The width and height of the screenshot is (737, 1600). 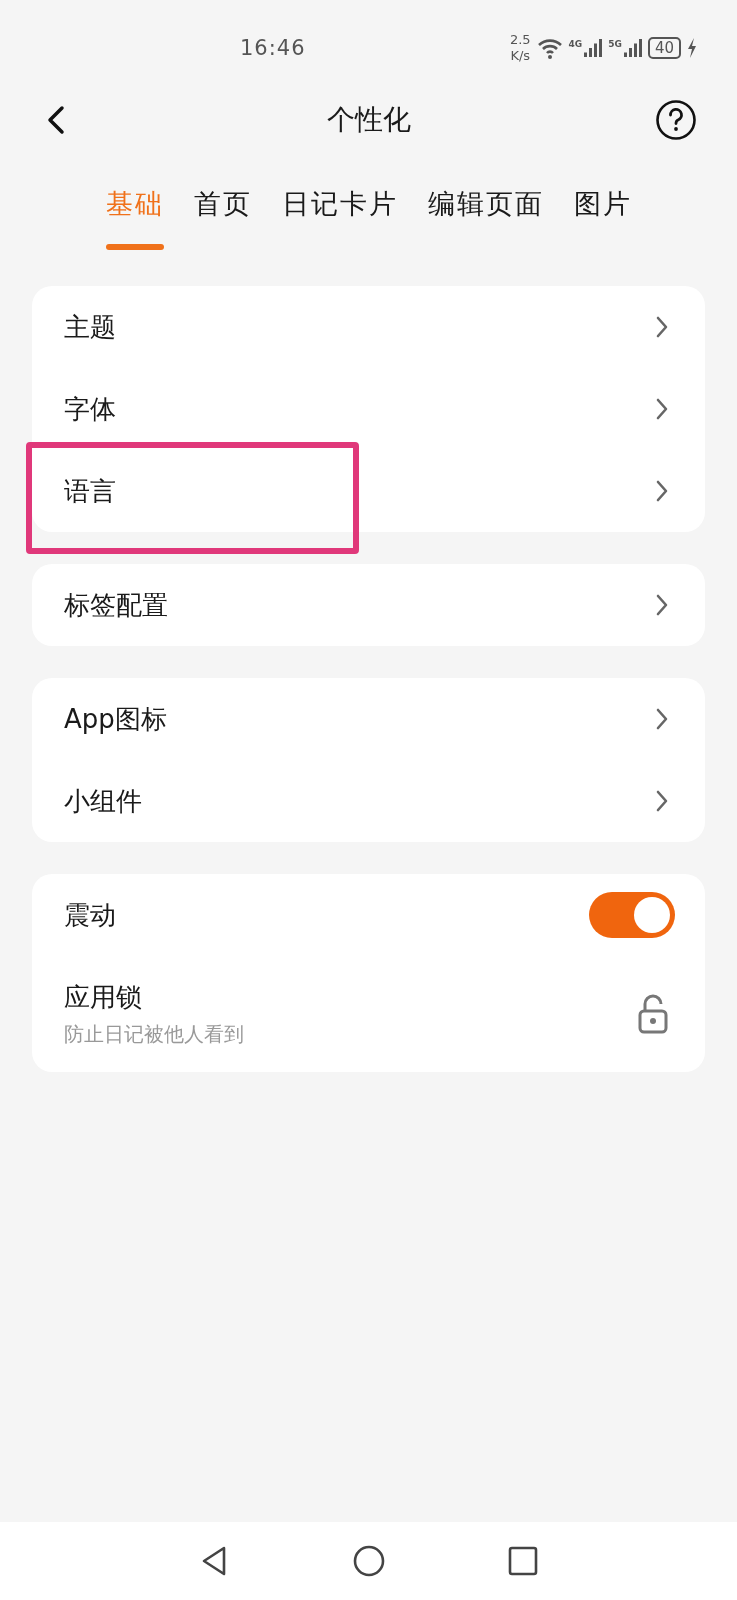 What do you see at coordinates (116, 605) in the screenshot?
I see `row-label: 标签配置` at bounding box center [116, 605].